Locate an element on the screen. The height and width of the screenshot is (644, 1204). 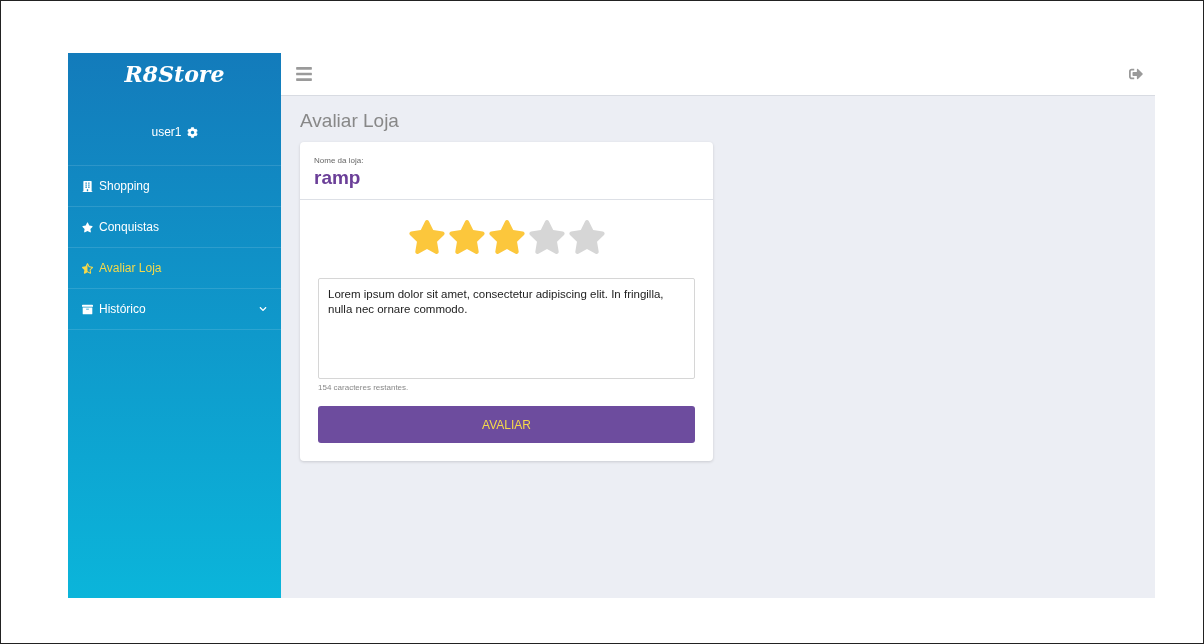
logout-button is located at coordinates (1136, 74).